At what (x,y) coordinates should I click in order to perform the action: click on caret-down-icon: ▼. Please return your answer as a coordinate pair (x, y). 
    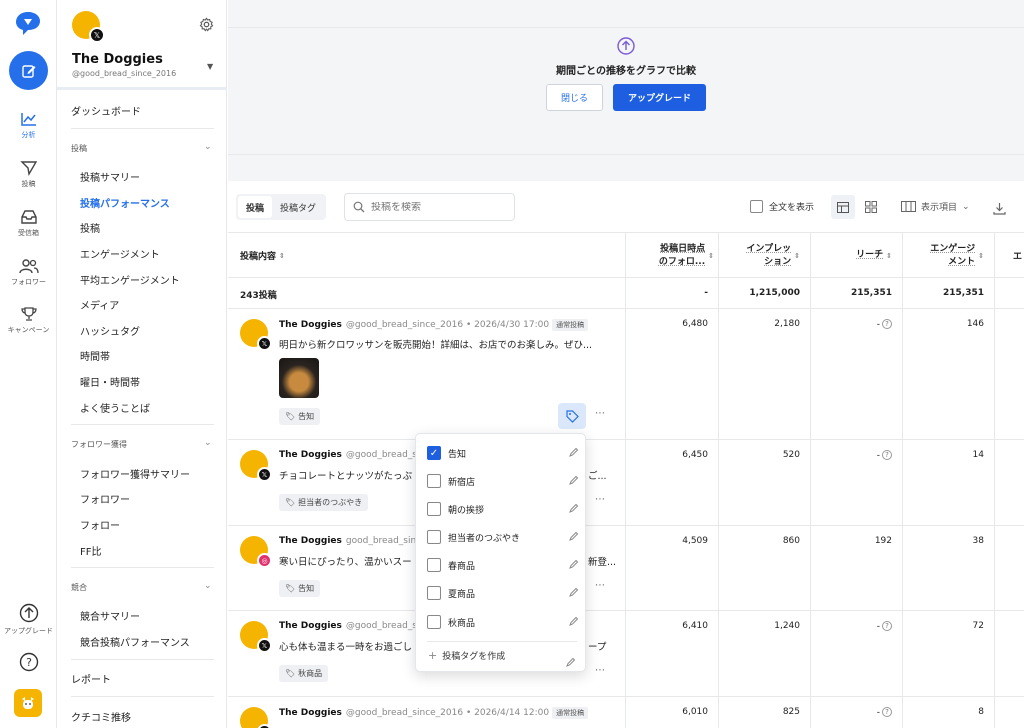
    Looking at the image, I should click on (210, 66).